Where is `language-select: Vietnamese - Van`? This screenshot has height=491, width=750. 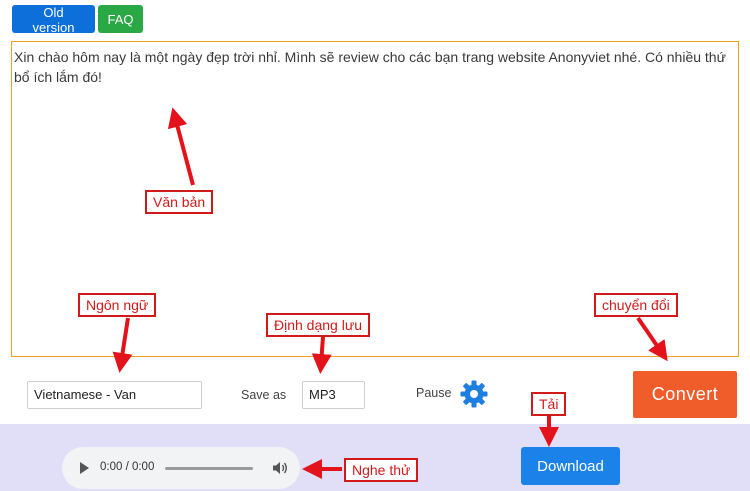
language-select: Vietnamese - Van is located at coordinates (114, 395).